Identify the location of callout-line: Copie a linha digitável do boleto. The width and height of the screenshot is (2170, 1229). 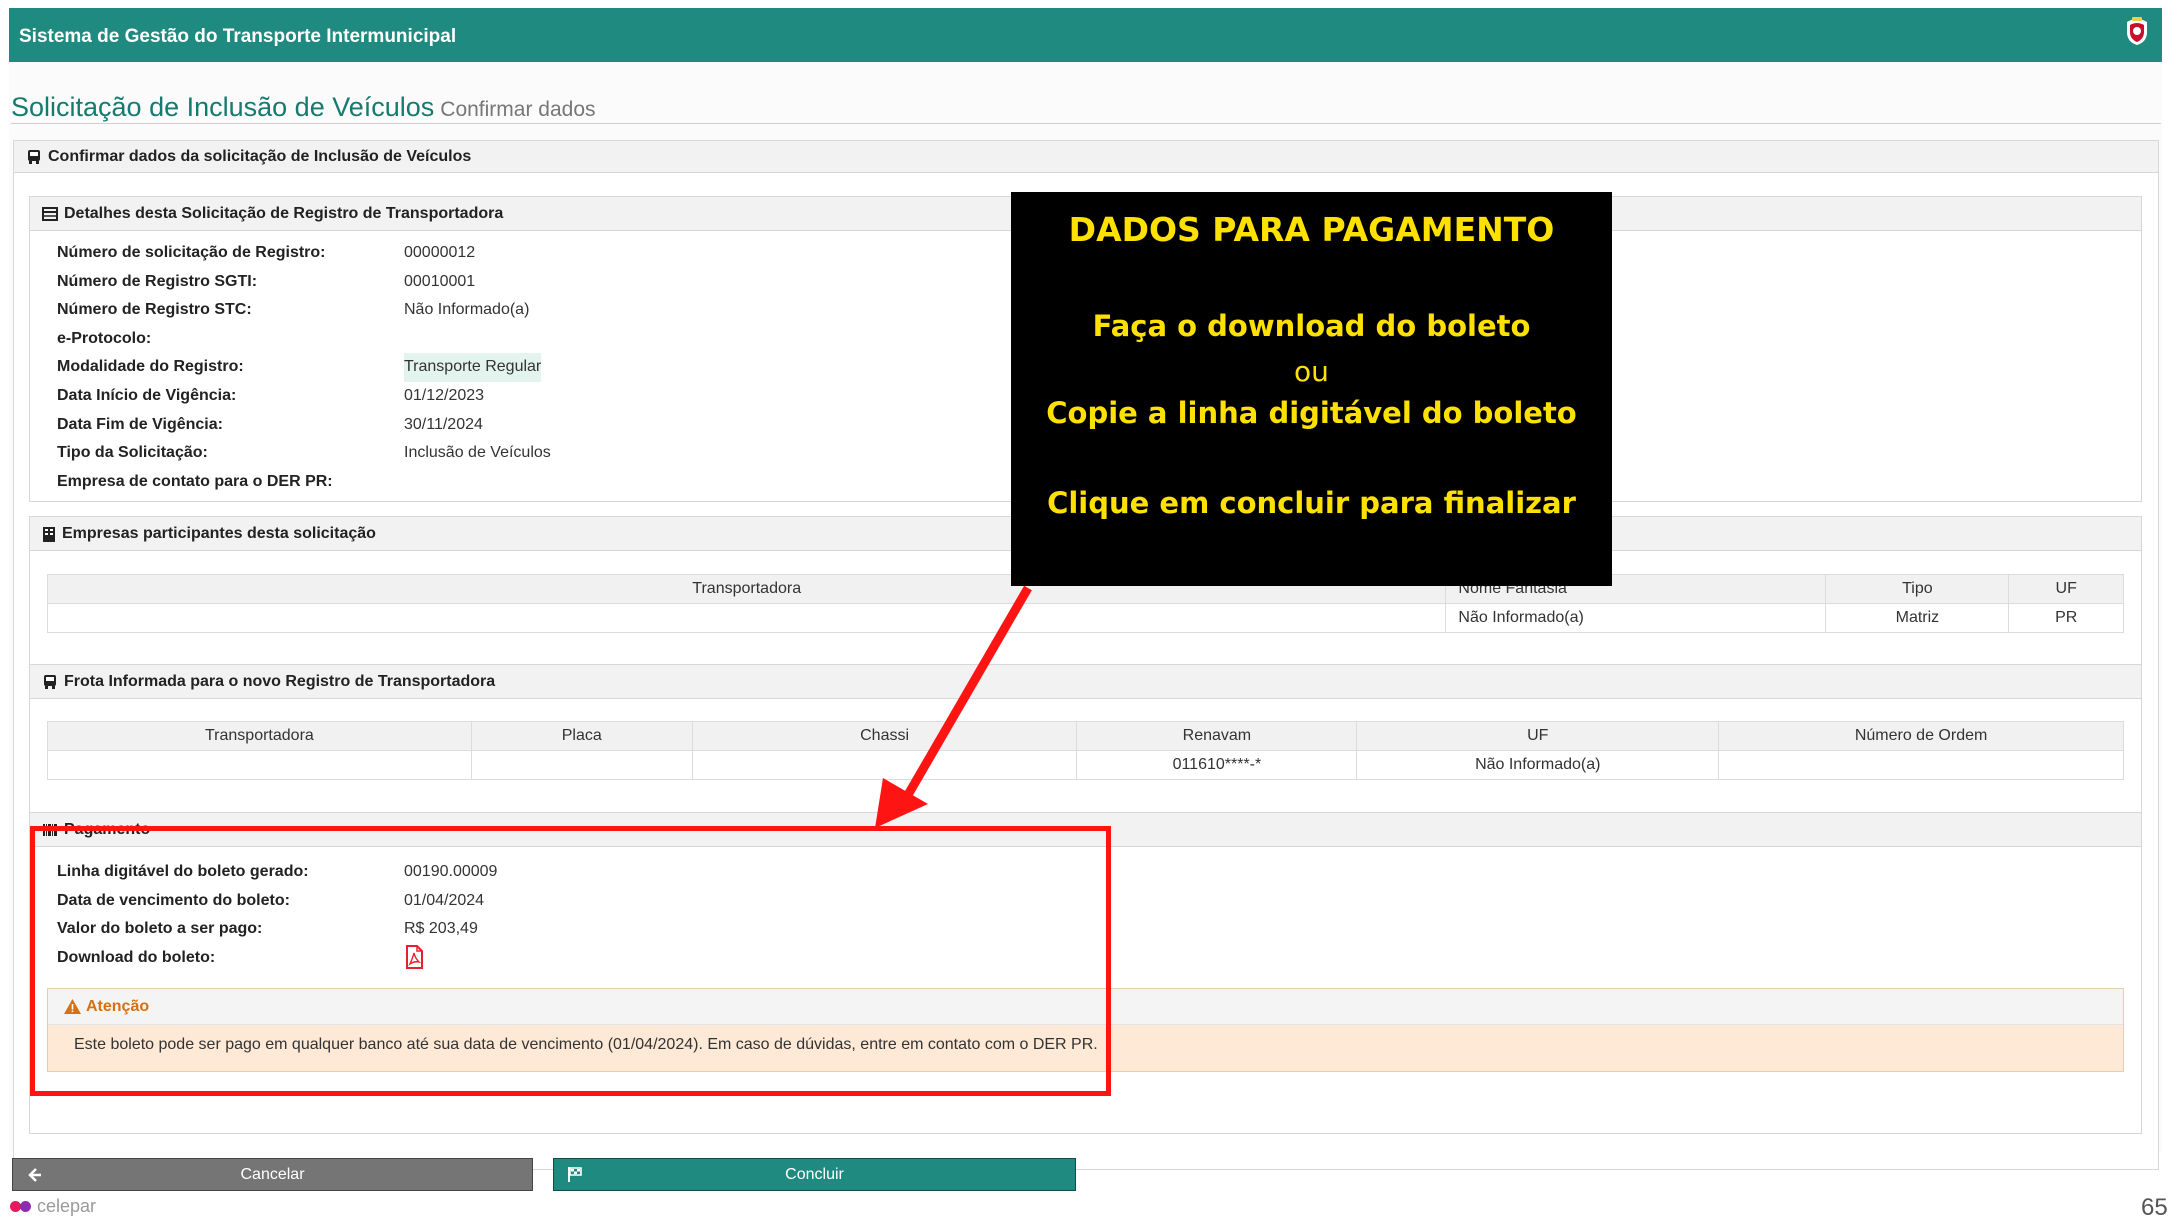
(1311, 413).